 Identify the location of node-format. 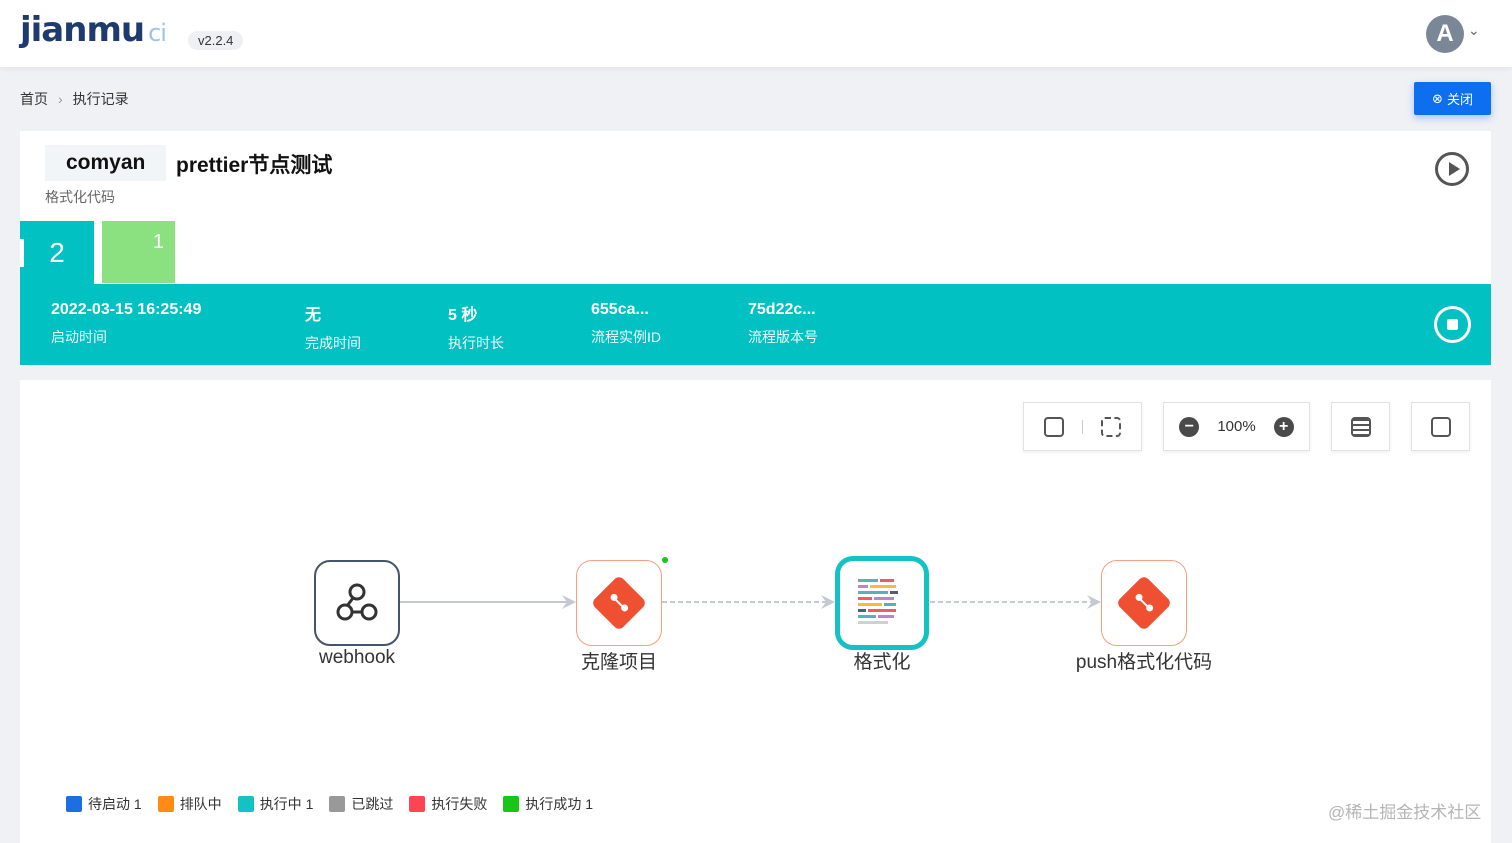
(882, 603).